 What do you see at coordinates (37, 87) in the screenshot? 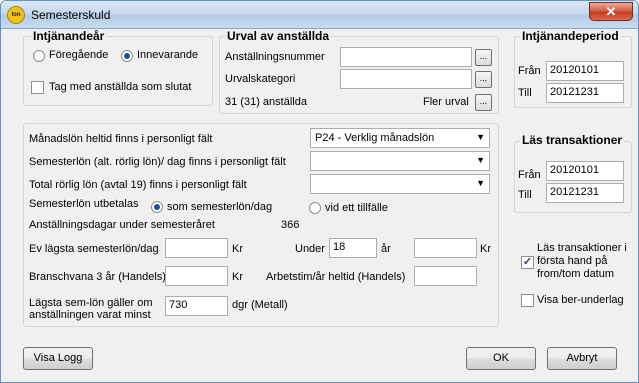
I see `checkbox-slutat` at bounding box center [37, 87].